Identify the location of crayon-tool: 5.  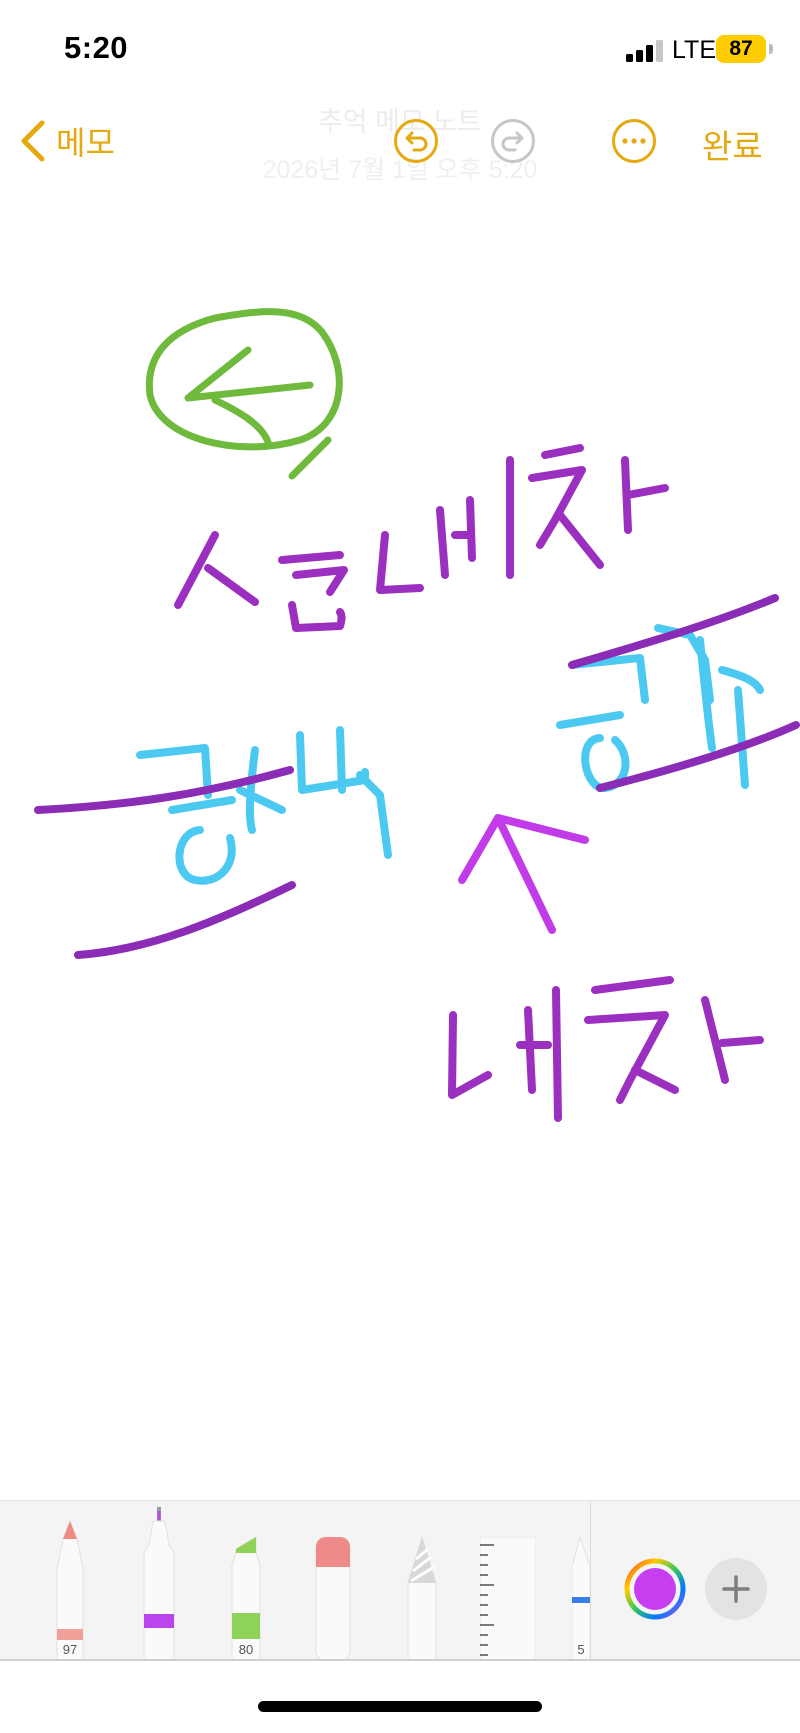
(581, 1599).